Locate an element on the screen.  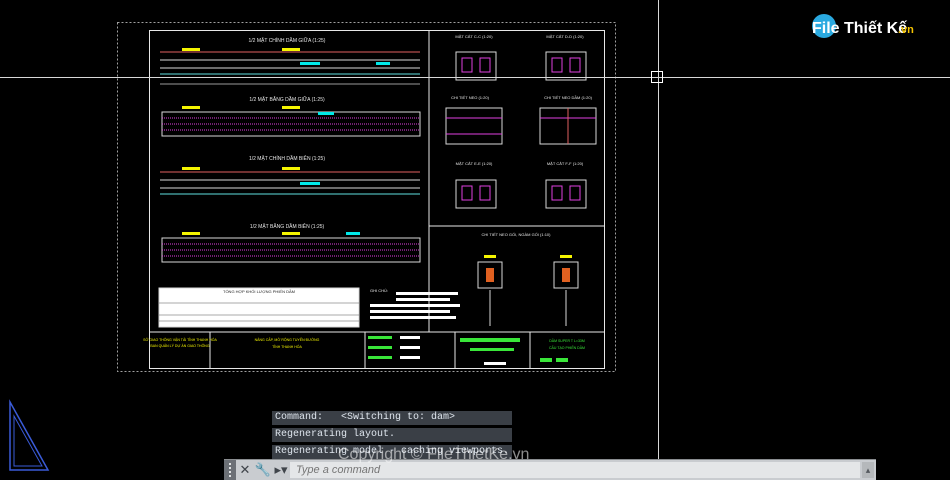
notes: GHI CHÚ: is located at coordinates (415, 303).